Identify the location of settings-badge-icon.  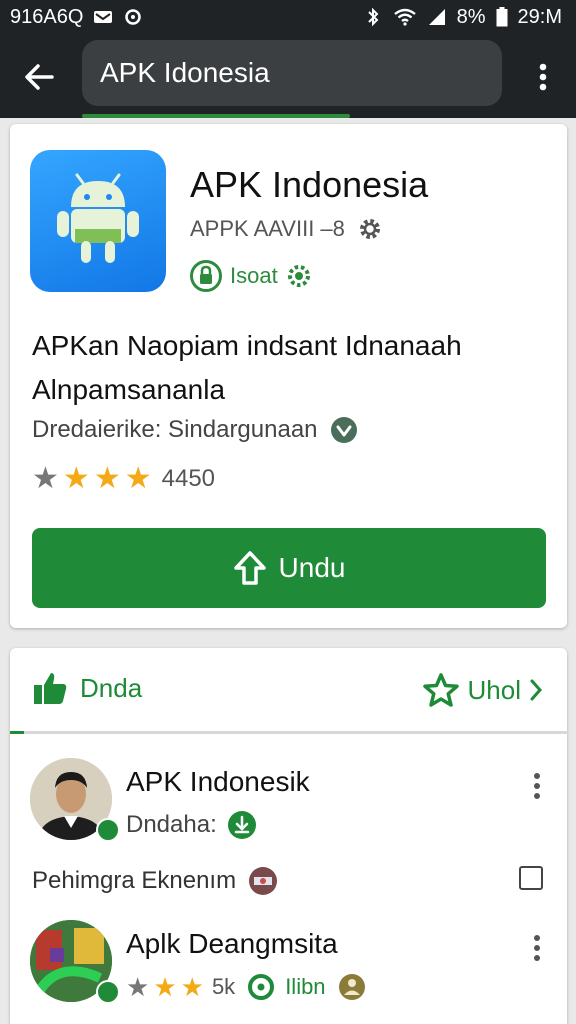
(298, 276).